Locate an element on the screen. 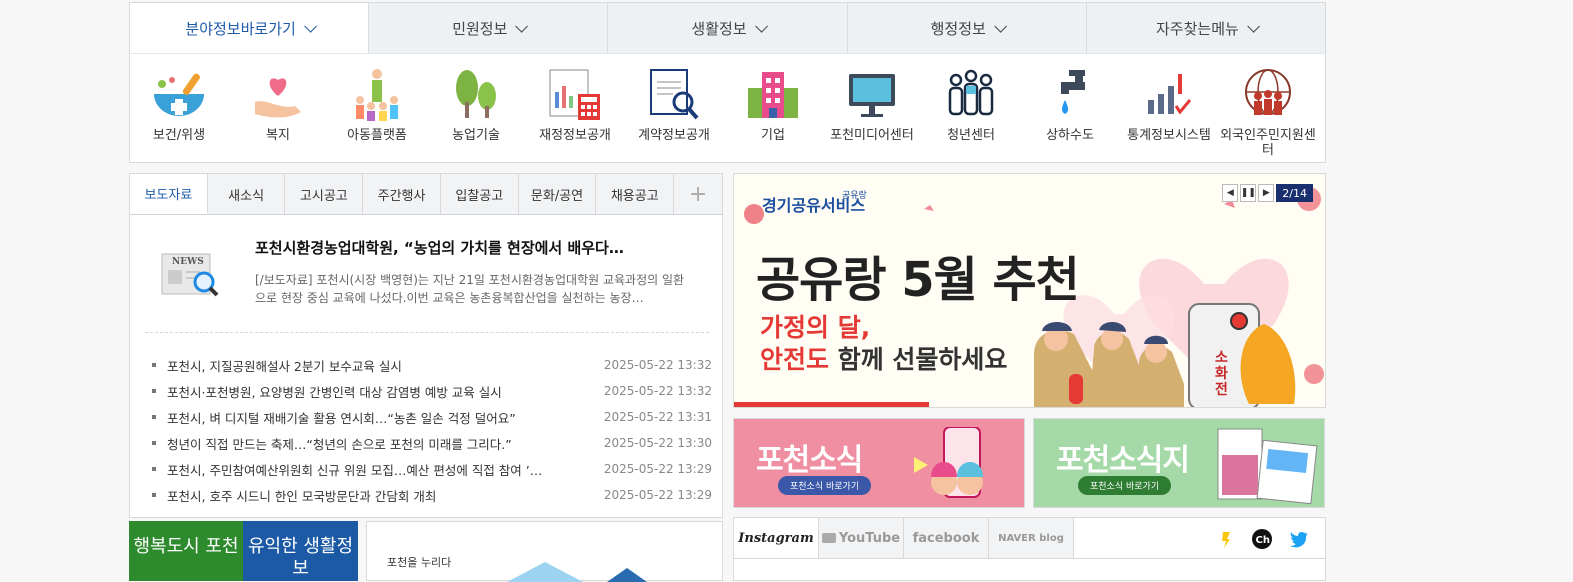 This screenshot has height=582, width=1573. banner-controls: ◀ ❚❚ ▶ 2/14 is located at coordinates (1267, 193).